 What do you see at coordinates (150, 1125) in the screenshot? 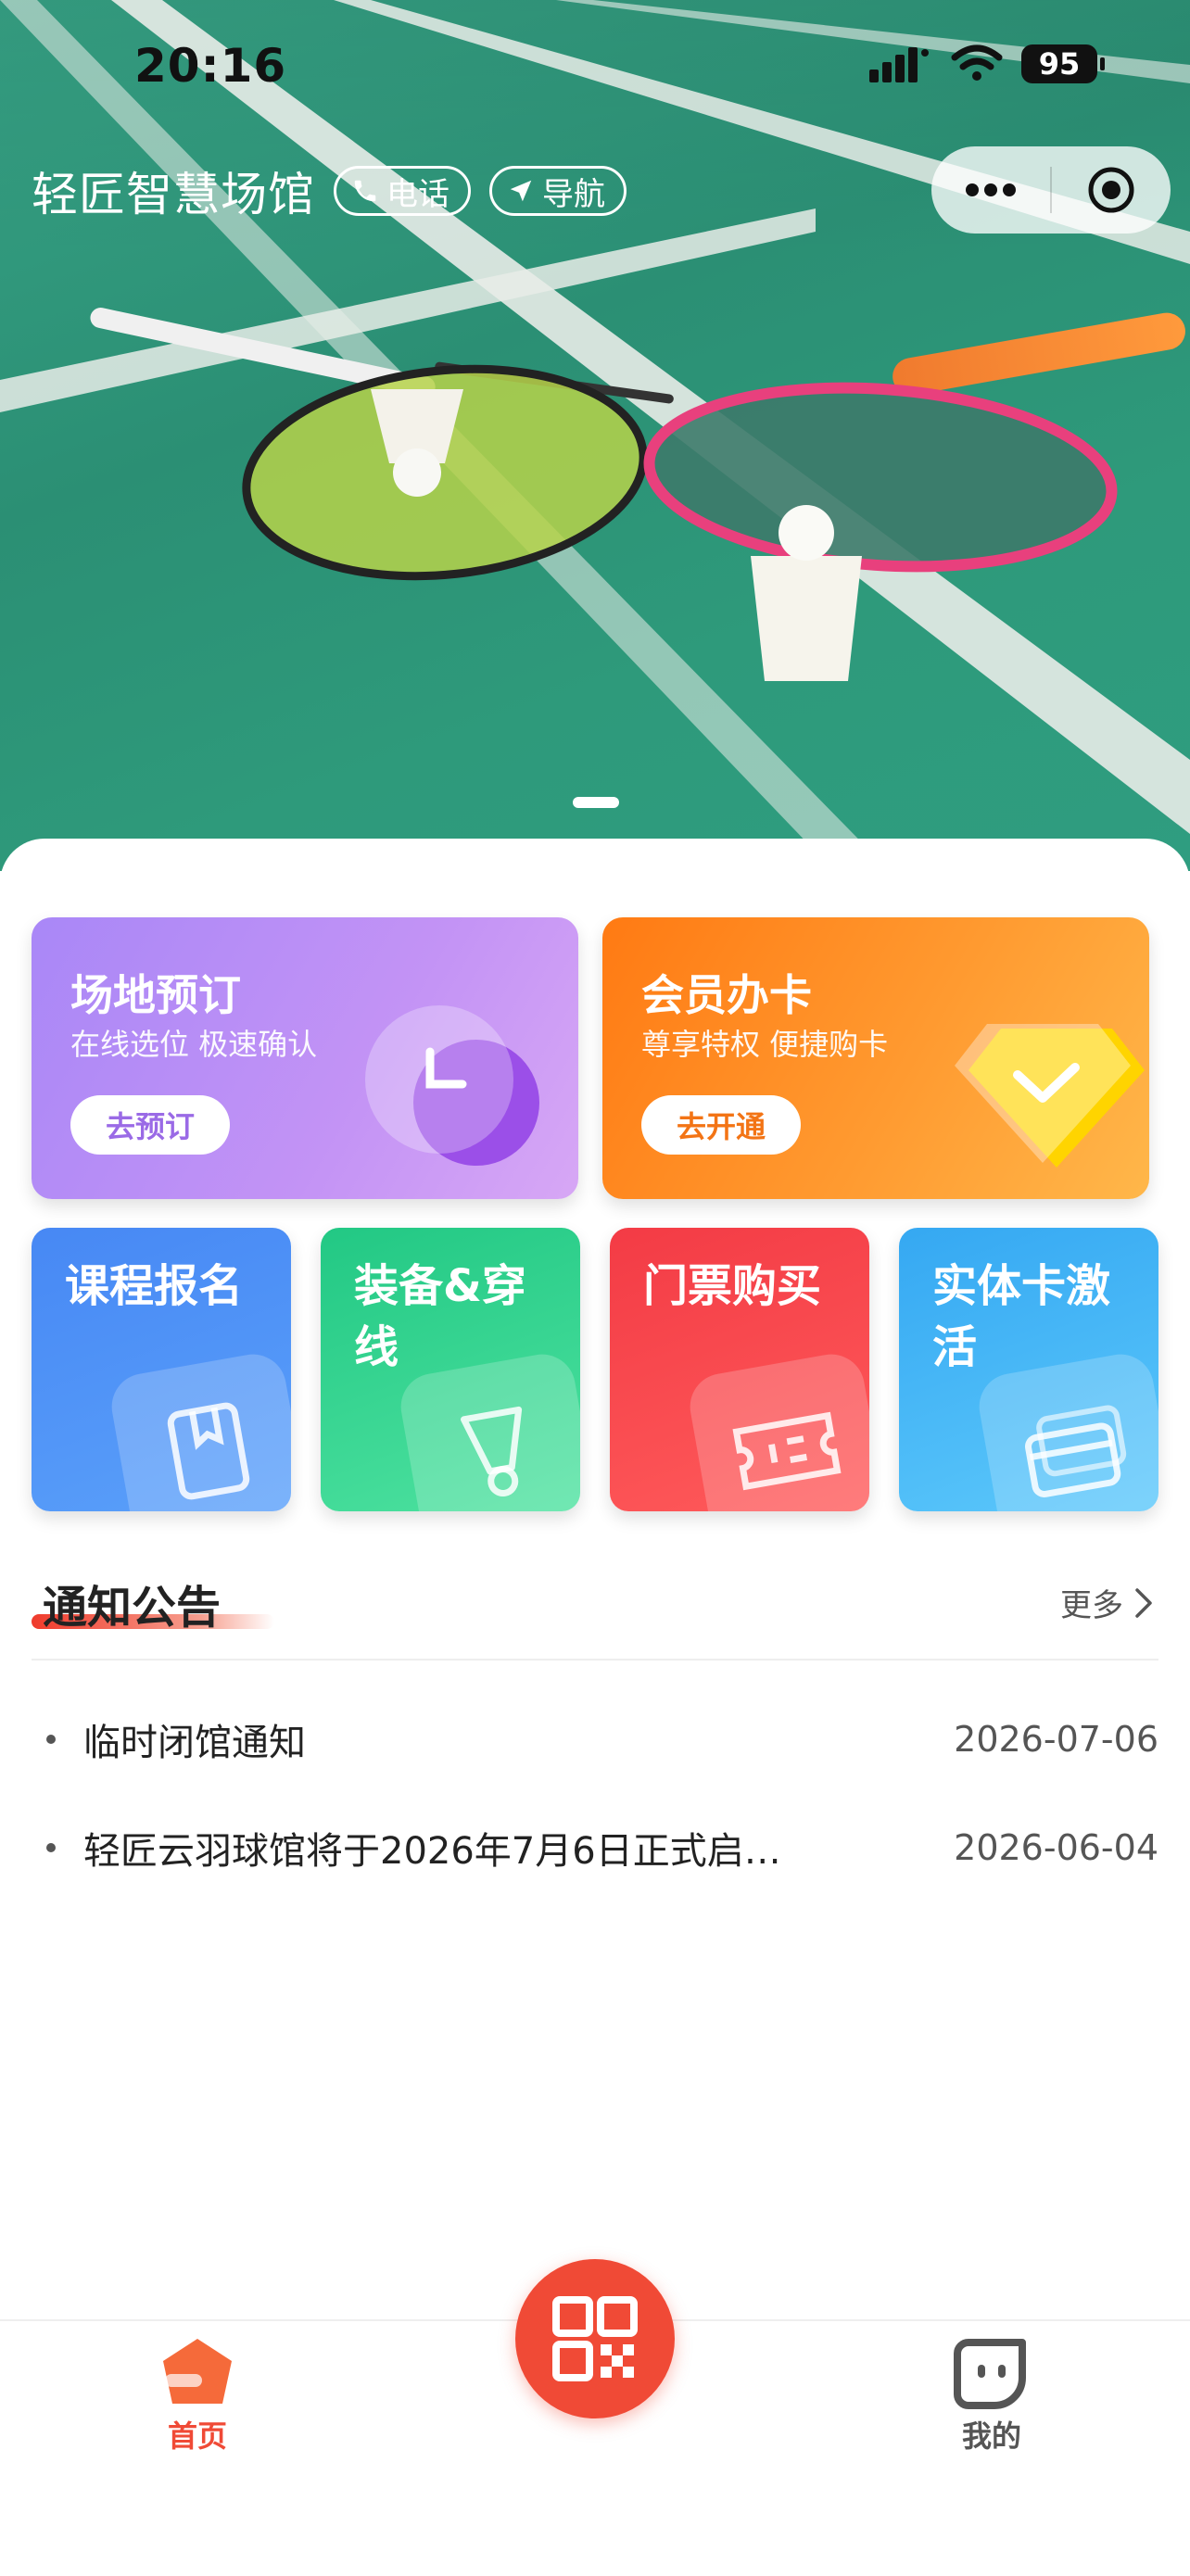
I see `court-booking-button: 去预订` at bounding box center [150, 1125].